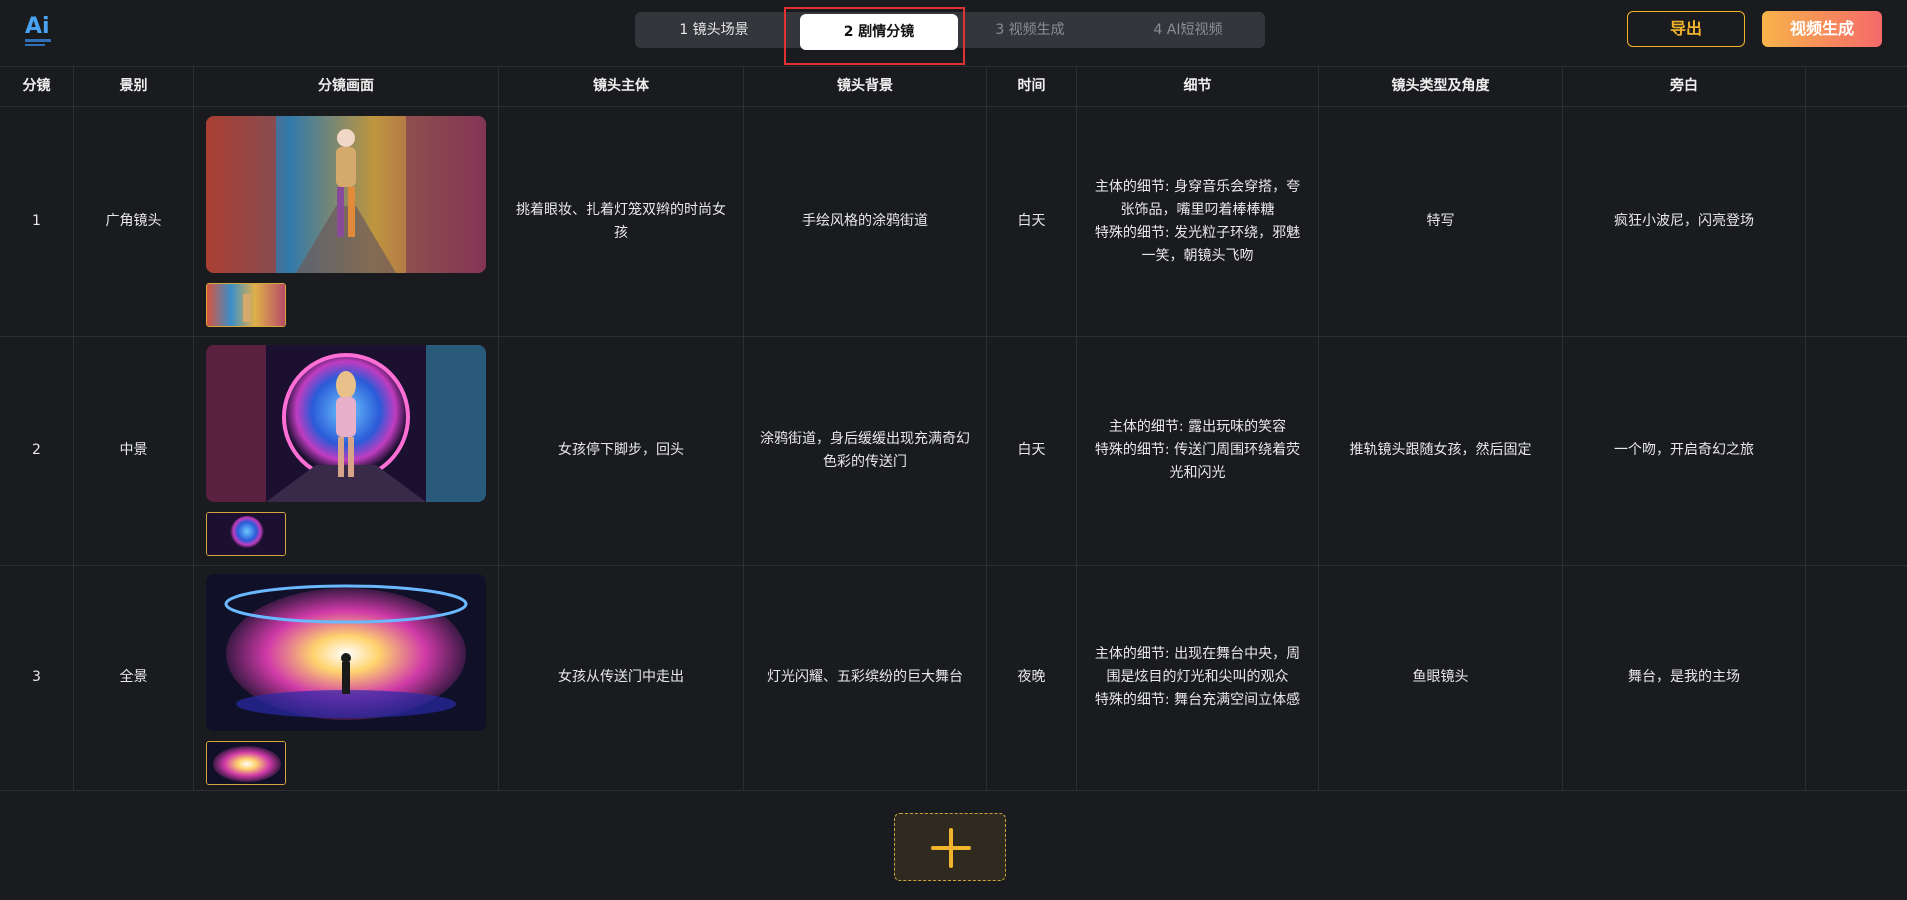  I want to click on shot-index: 1, so click(37, 221).